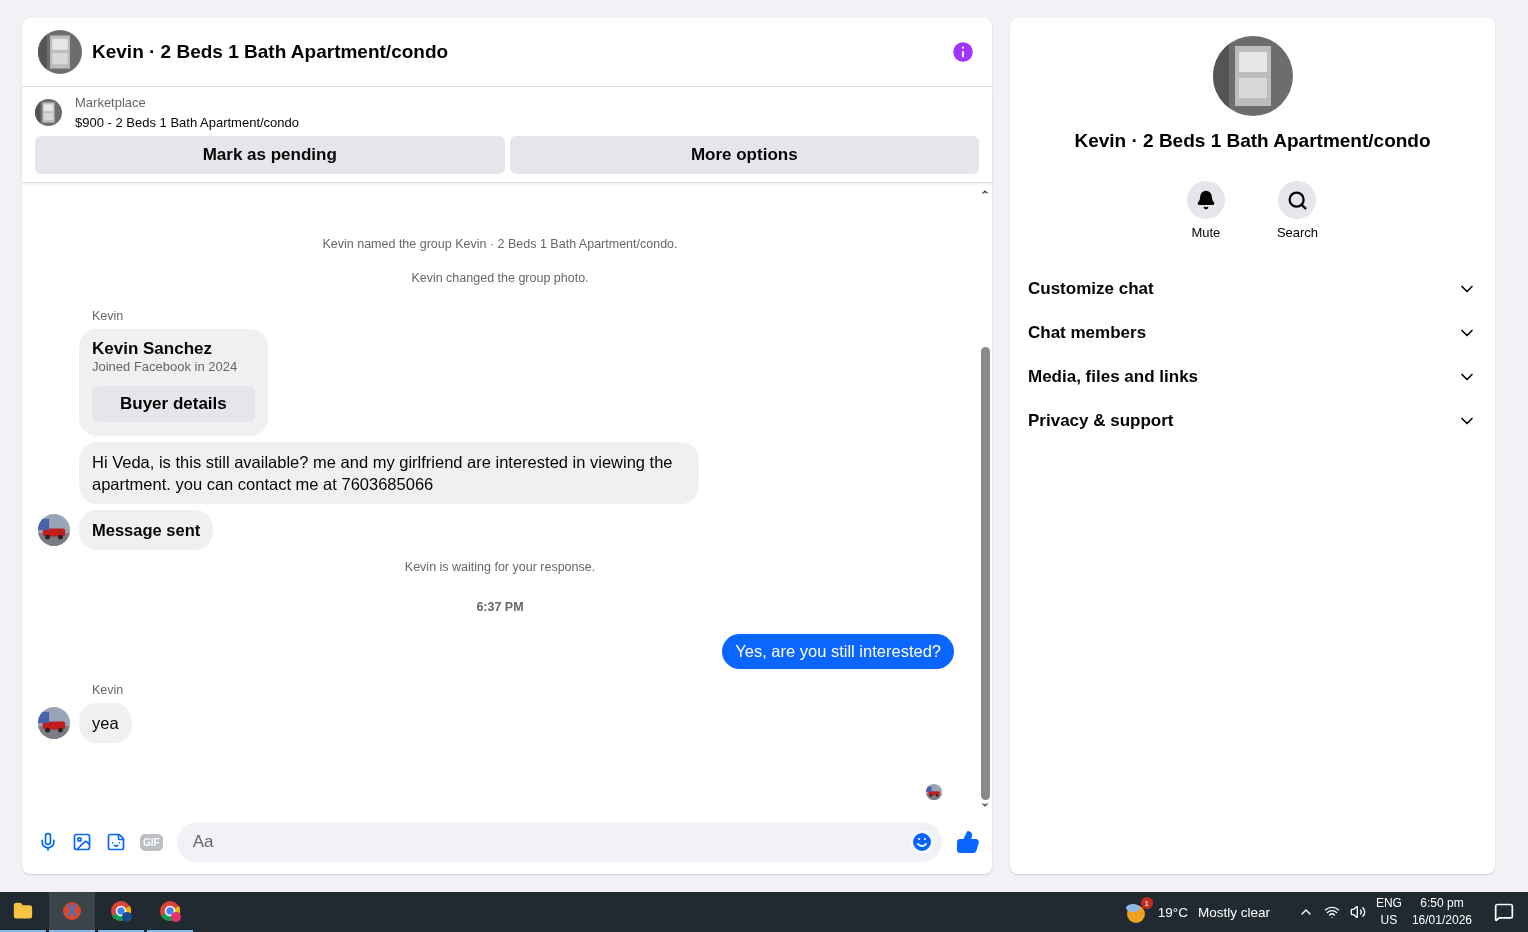 The height and width of the screenshot is (932, 1528). I want to click on temperature: 19°C, so click(1172, 912).